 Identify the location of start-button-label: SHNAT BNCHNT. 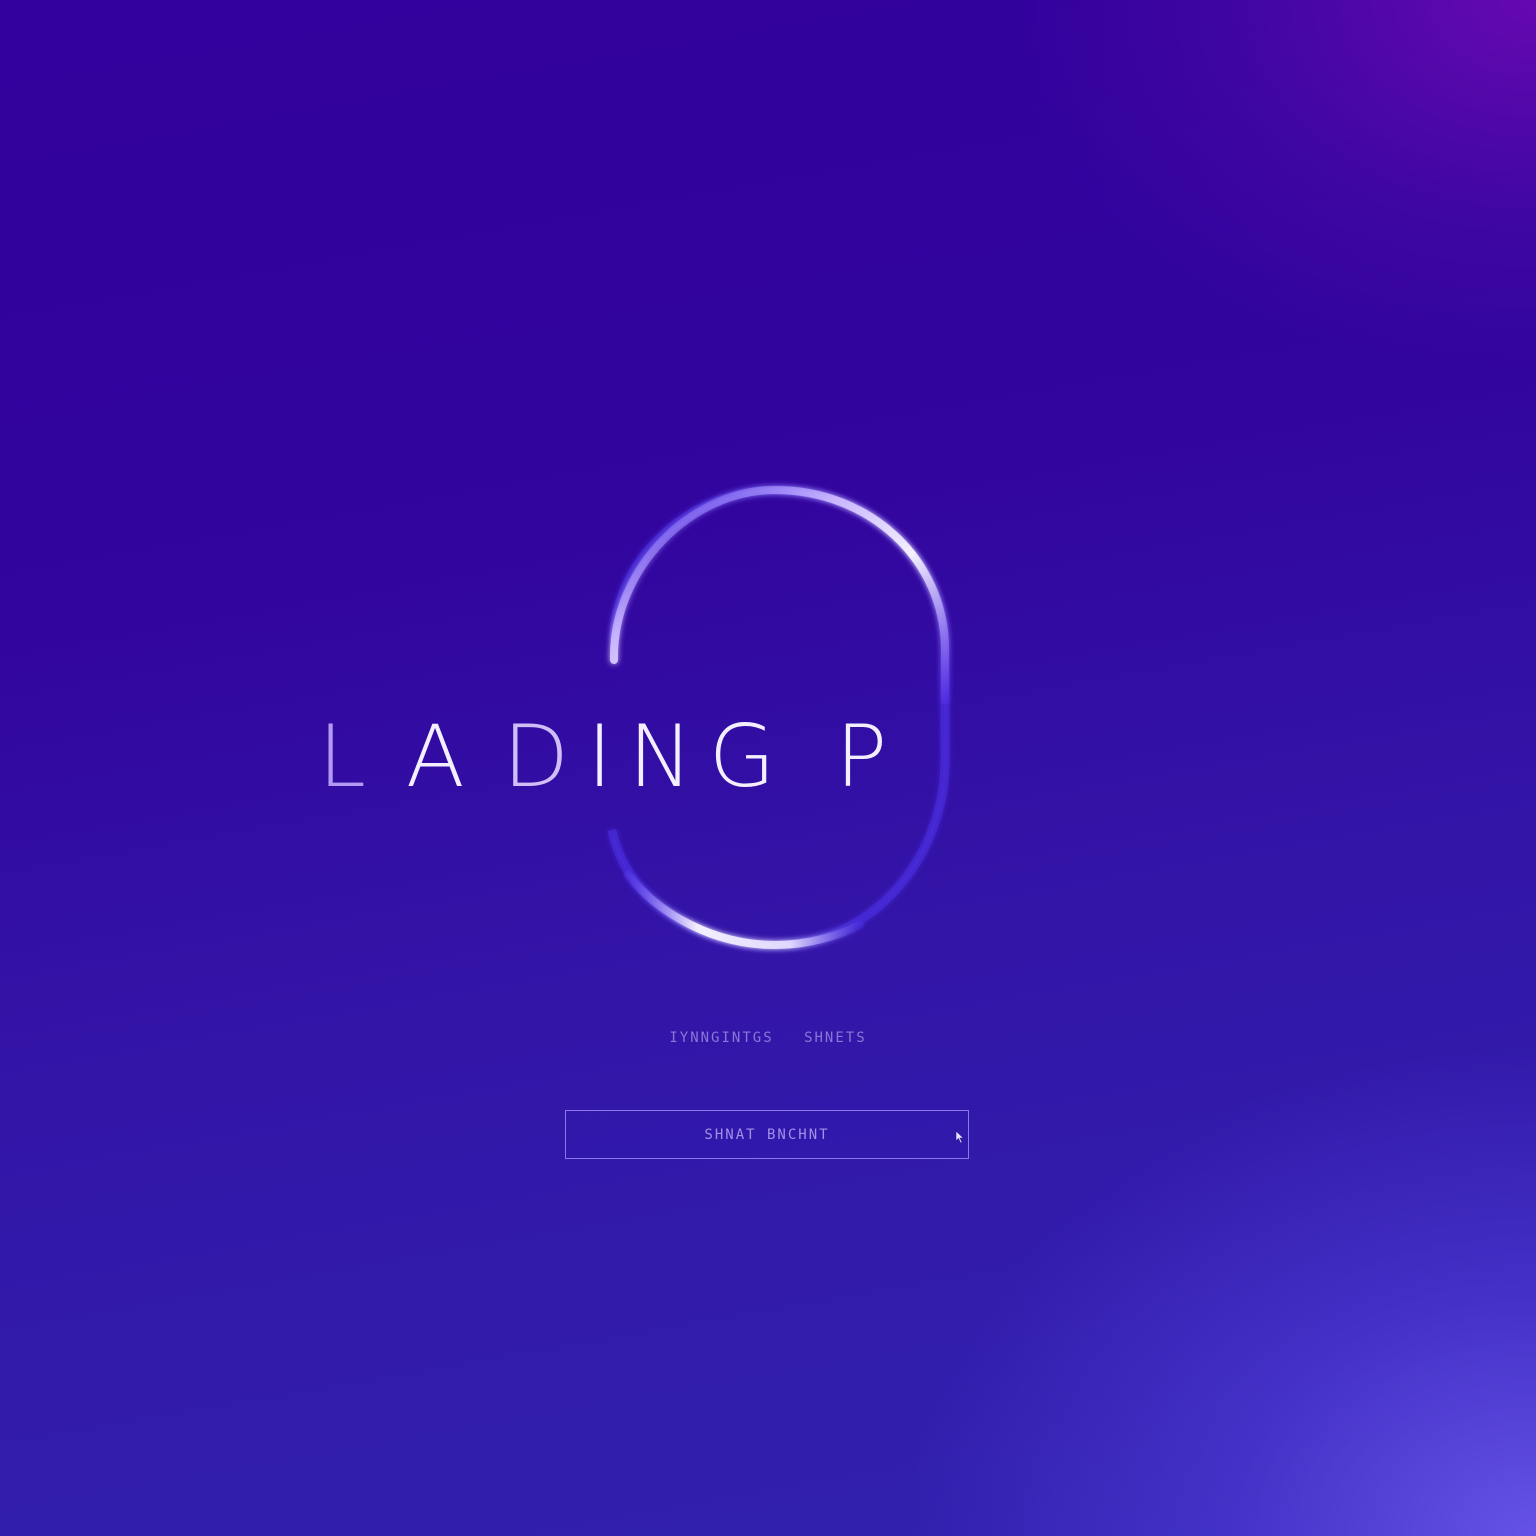
(767, 1134).